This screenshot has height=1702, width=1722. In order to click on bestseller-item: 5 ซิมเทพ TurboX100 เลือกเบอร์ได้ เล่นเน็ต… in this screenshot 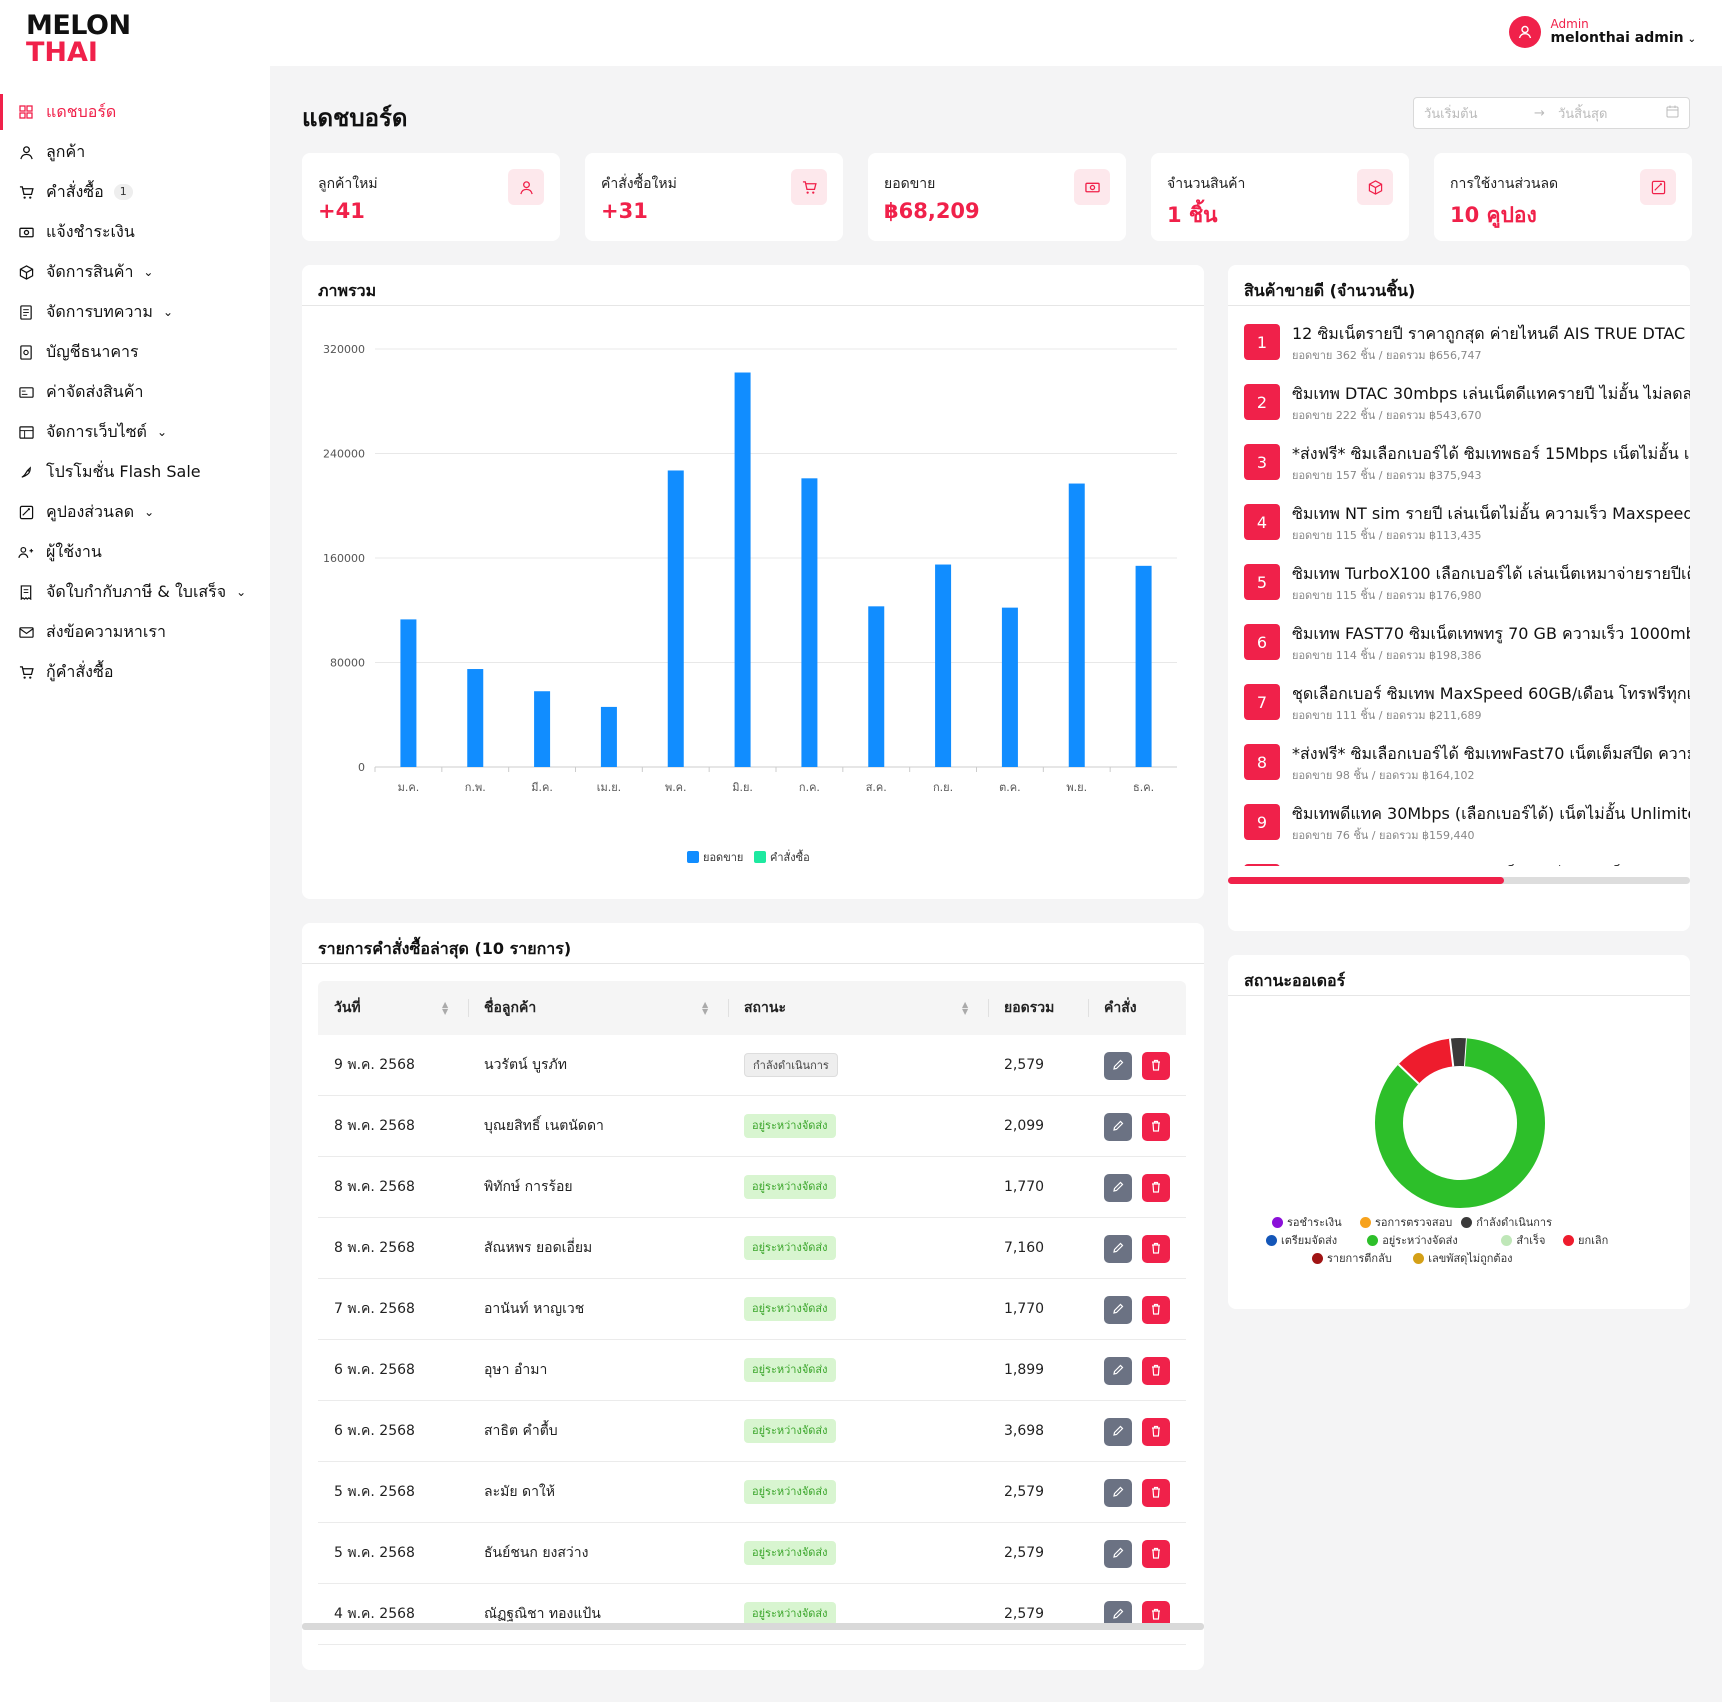, I will do `click(1467, 585)`.